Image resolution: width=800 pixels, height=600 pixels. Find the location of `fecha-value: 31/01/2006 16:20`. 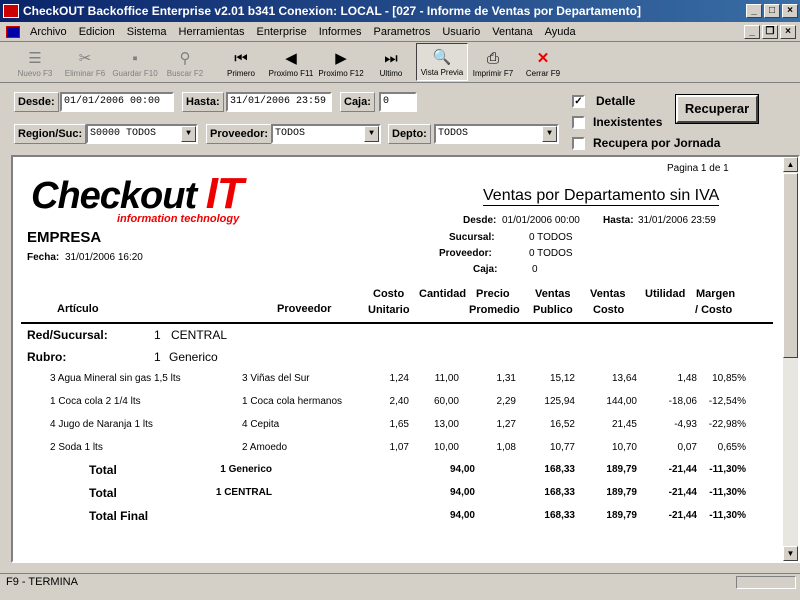

fecha-value: 31/01/2006 16:20 is located at coordinates (104, 257).